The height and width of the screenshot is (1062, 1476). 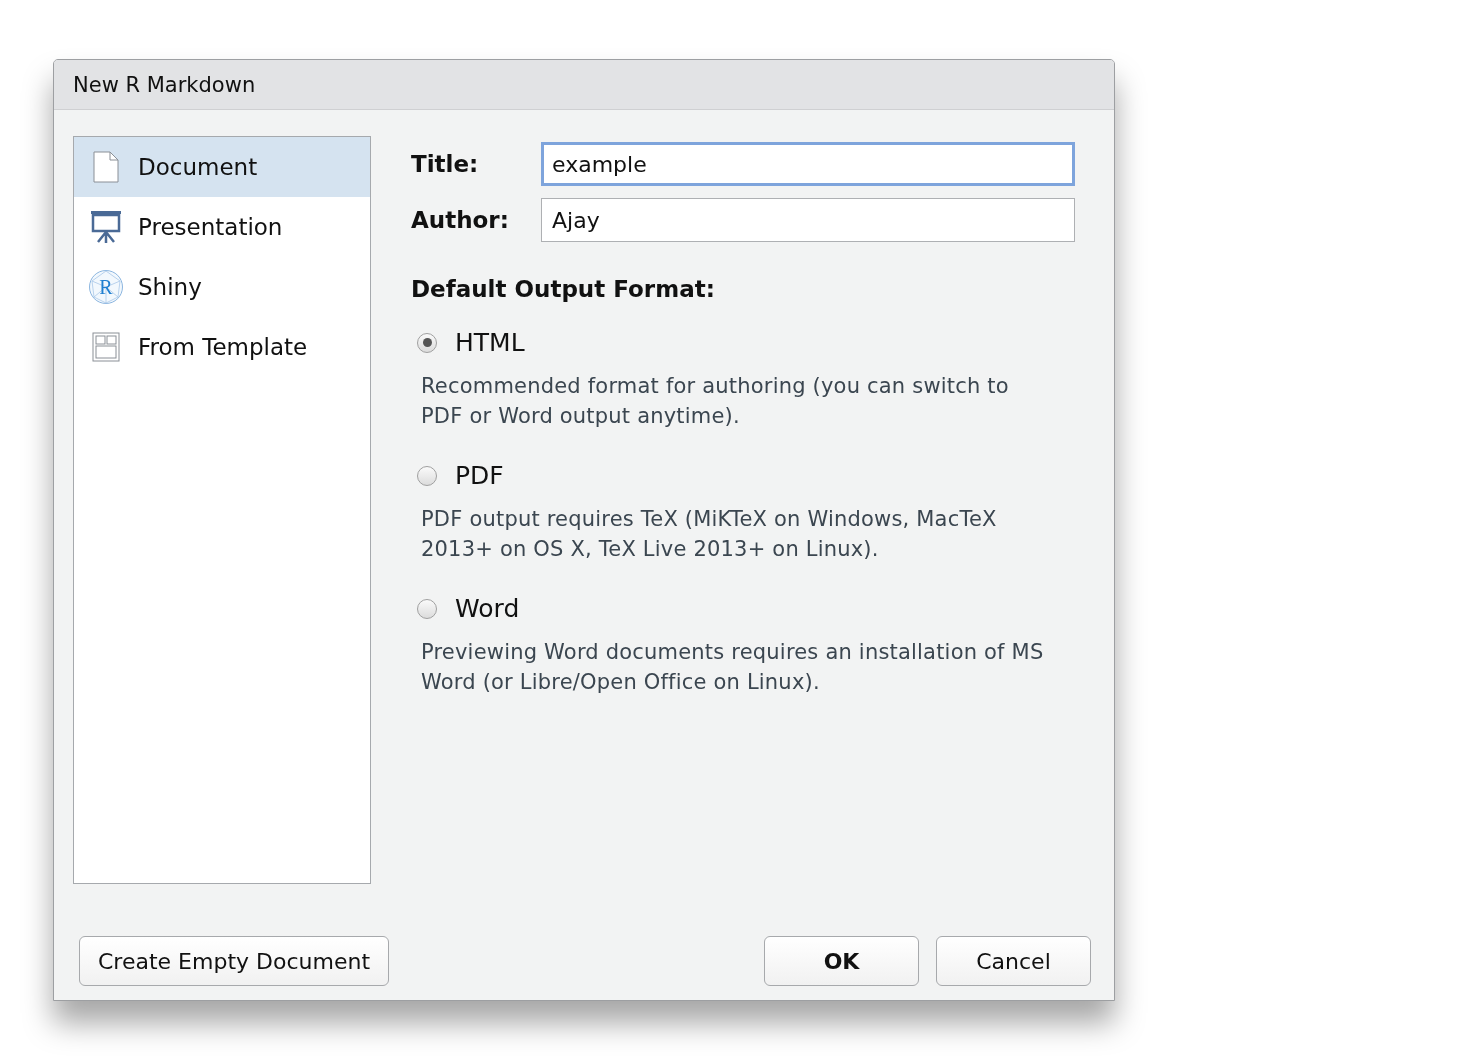 What do you see at coordinates (222, 167) in the screenshot?
I see `sidebar-item: Document` at bounding box center [222, 167].